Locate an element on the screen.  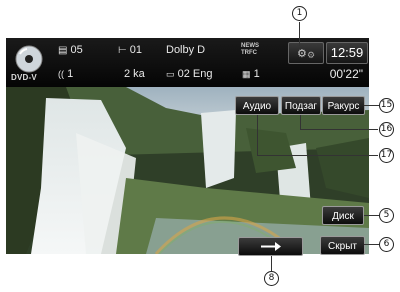
callout-5: 5 is located at coordinates (386, 215).